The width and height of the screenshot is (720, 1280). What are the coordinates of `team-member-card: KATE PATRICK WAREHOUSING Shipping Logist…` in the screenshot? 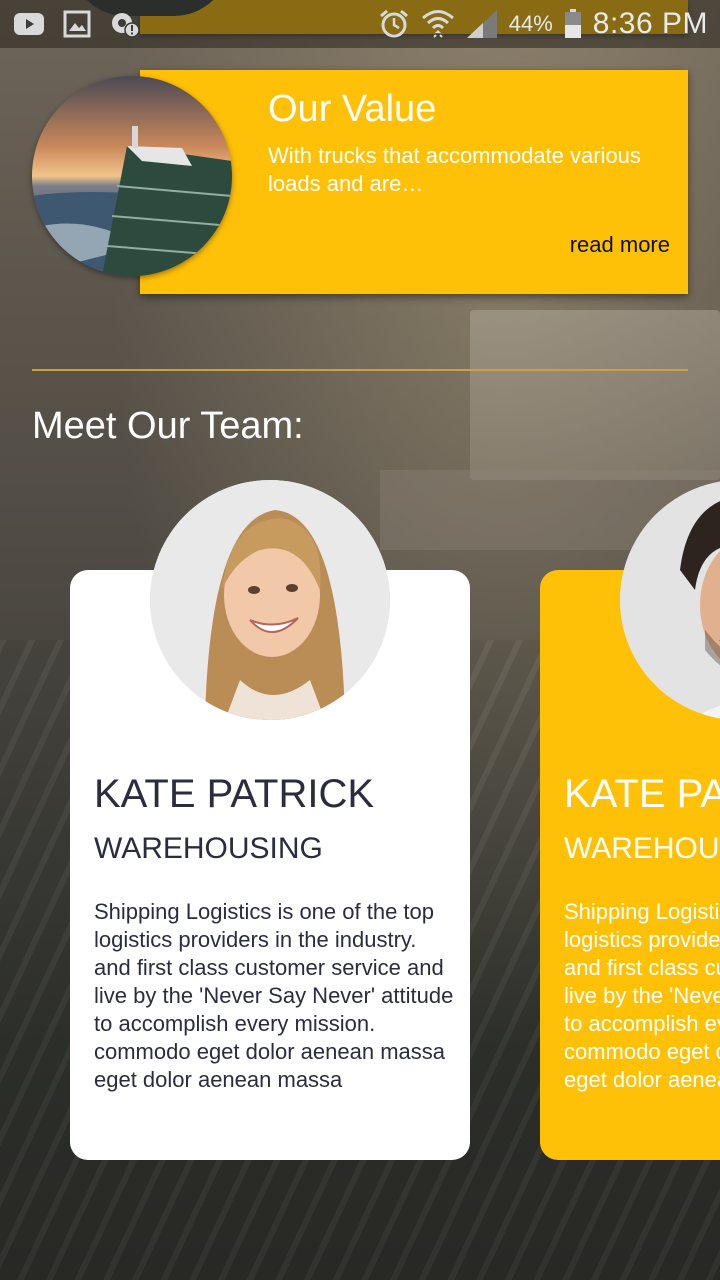 It's located at (630, 820).